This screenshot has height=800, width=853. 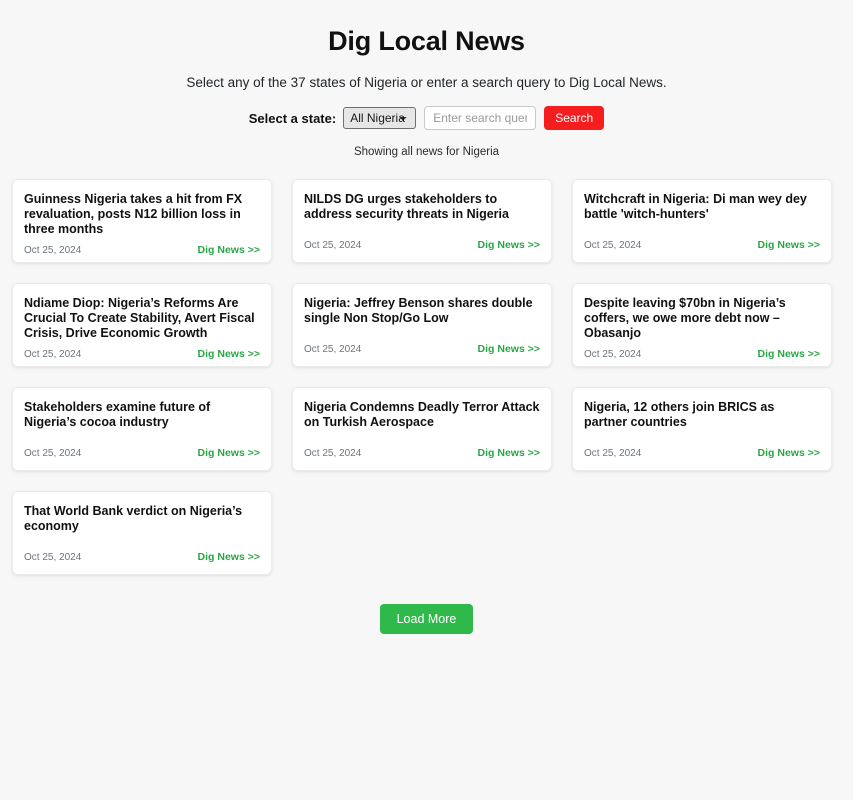 What do you see at coordinates (292, 118) in the screenshot?
I see `state-select-label: Select a state:` at bounding box center [292, 118].